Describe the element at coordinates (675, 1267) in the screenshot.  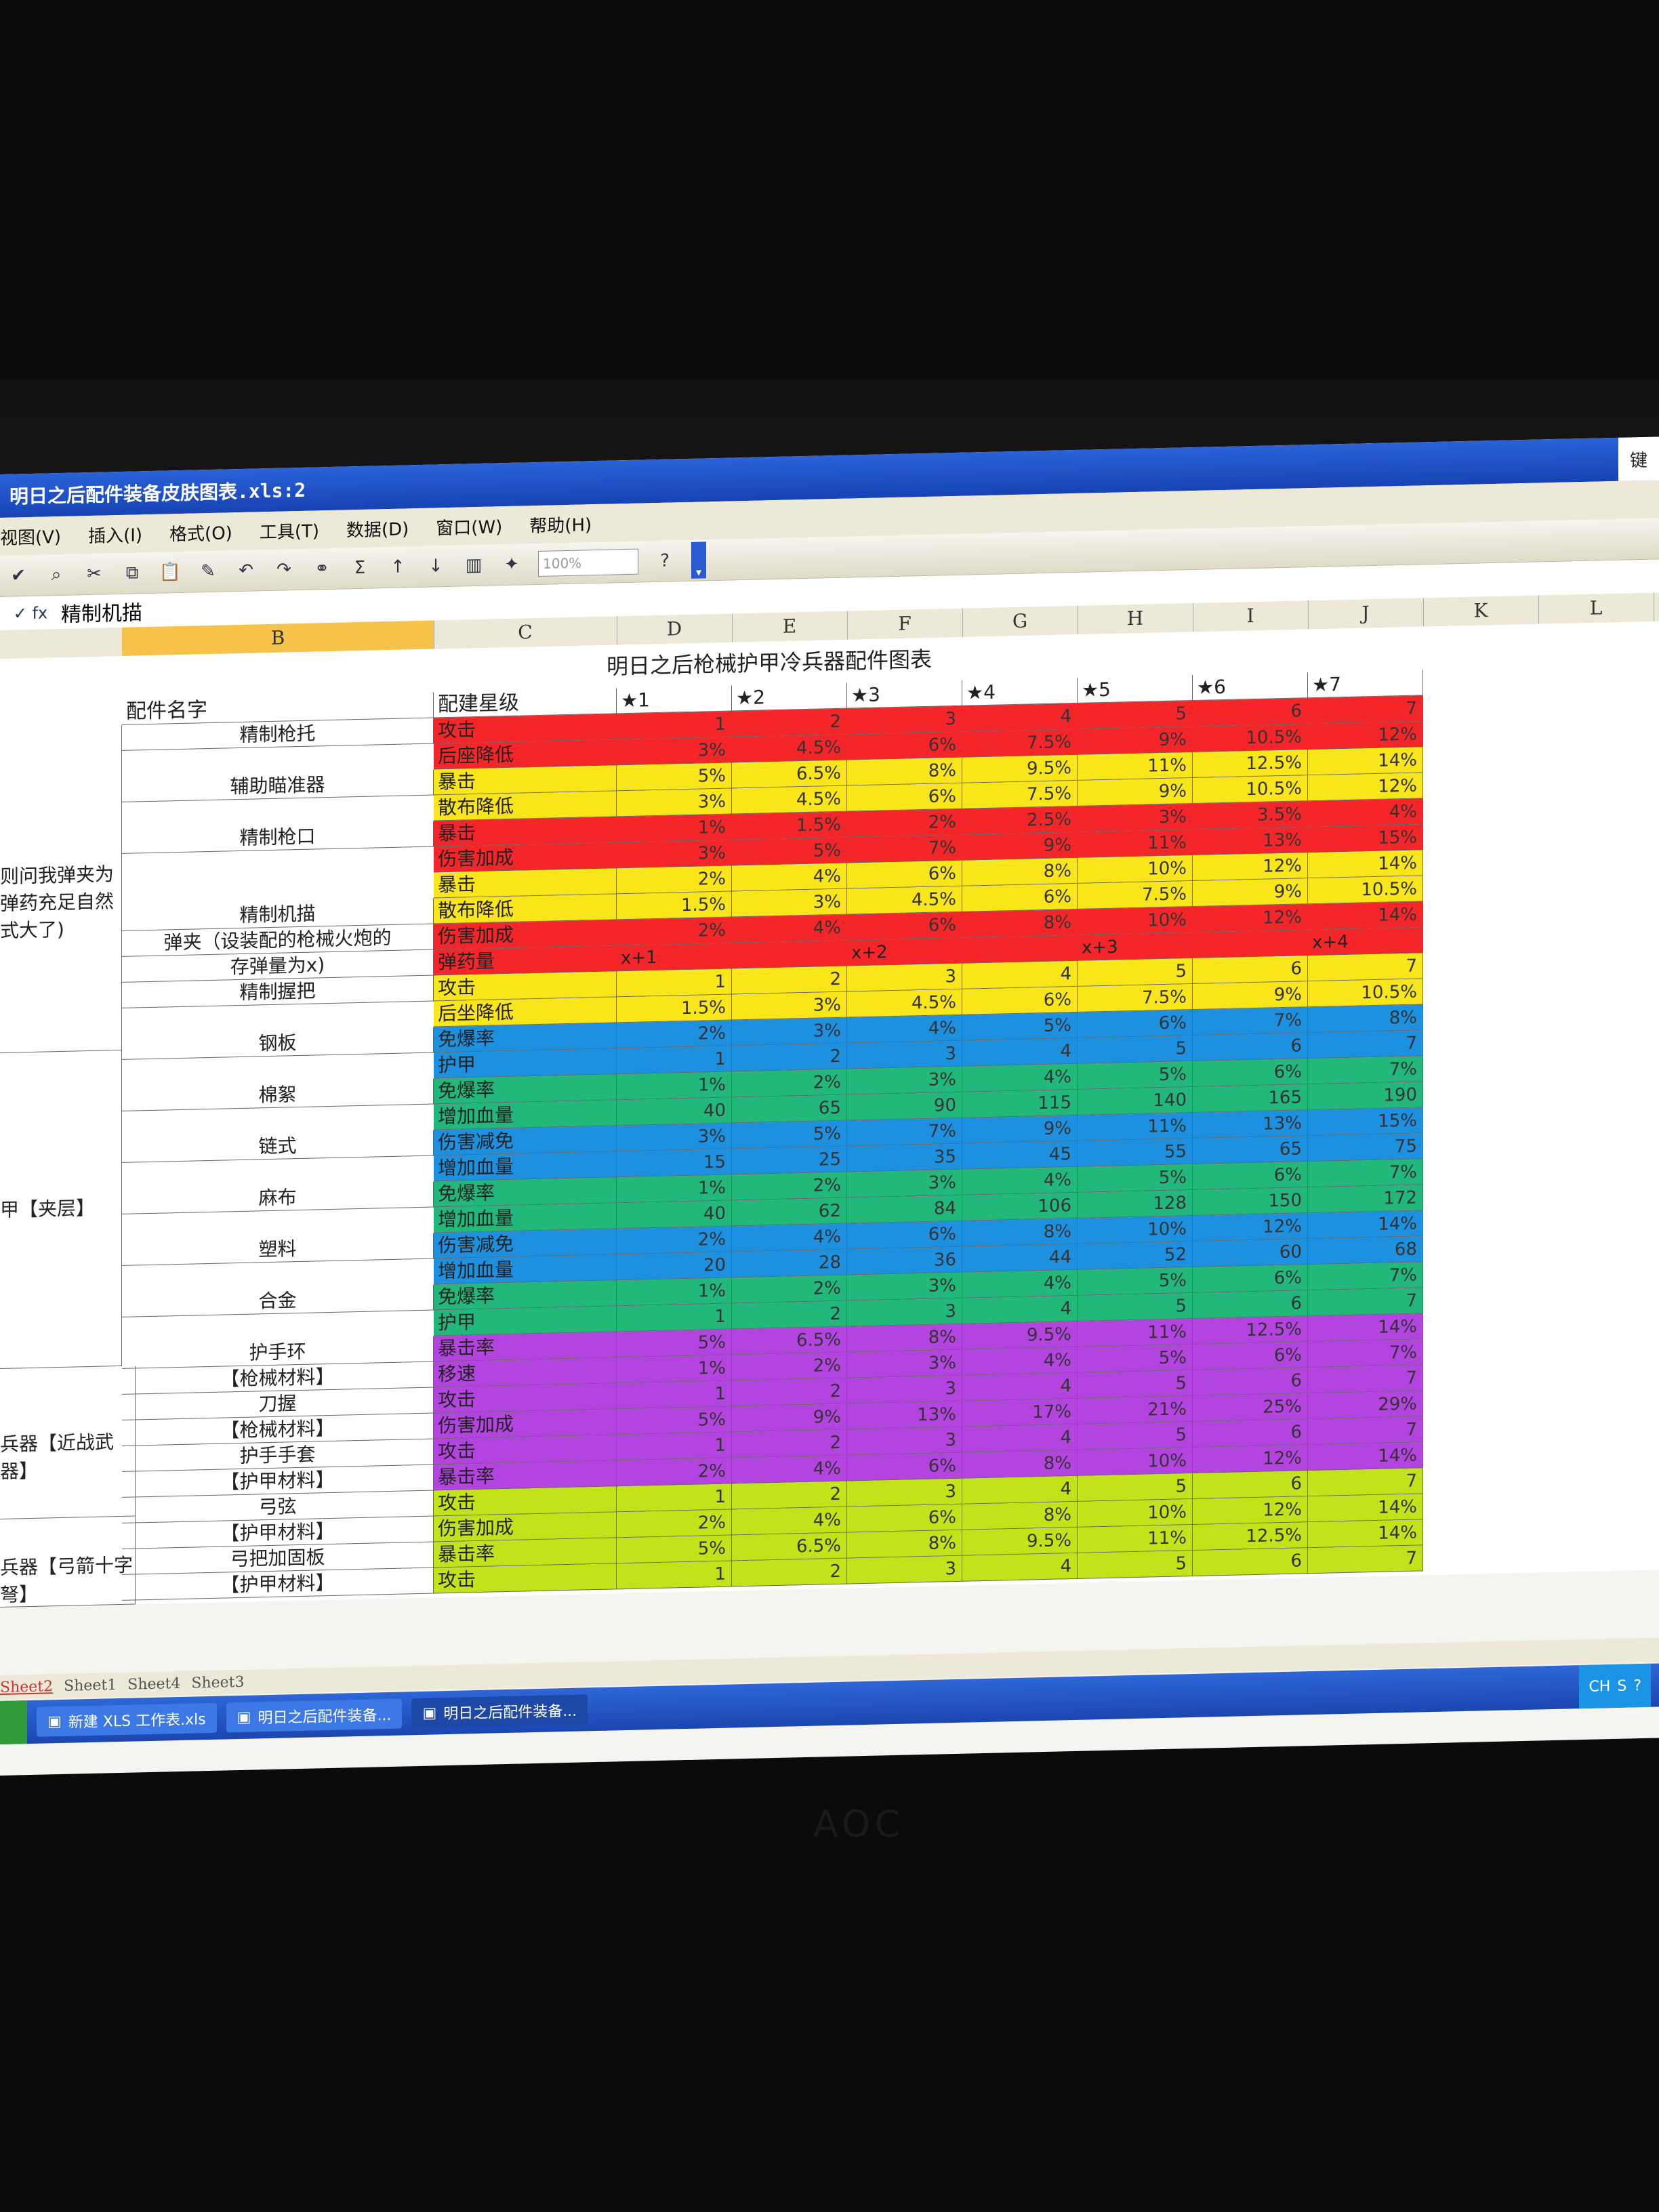
I see `value-cell: 20` at that location.